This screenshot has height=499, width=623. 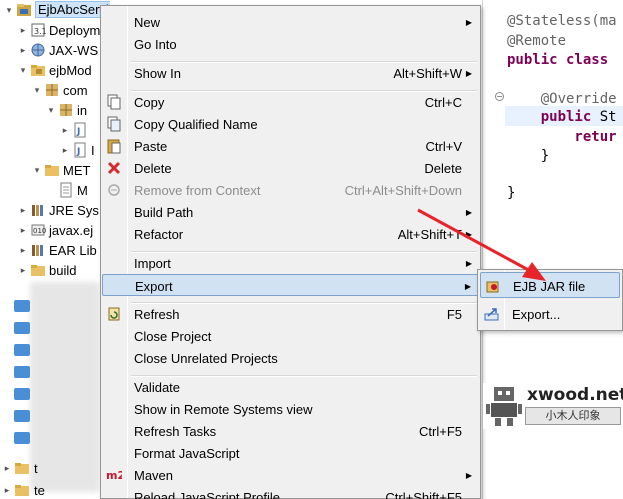 I want to click on package-icon, so click(x=66, y=110).